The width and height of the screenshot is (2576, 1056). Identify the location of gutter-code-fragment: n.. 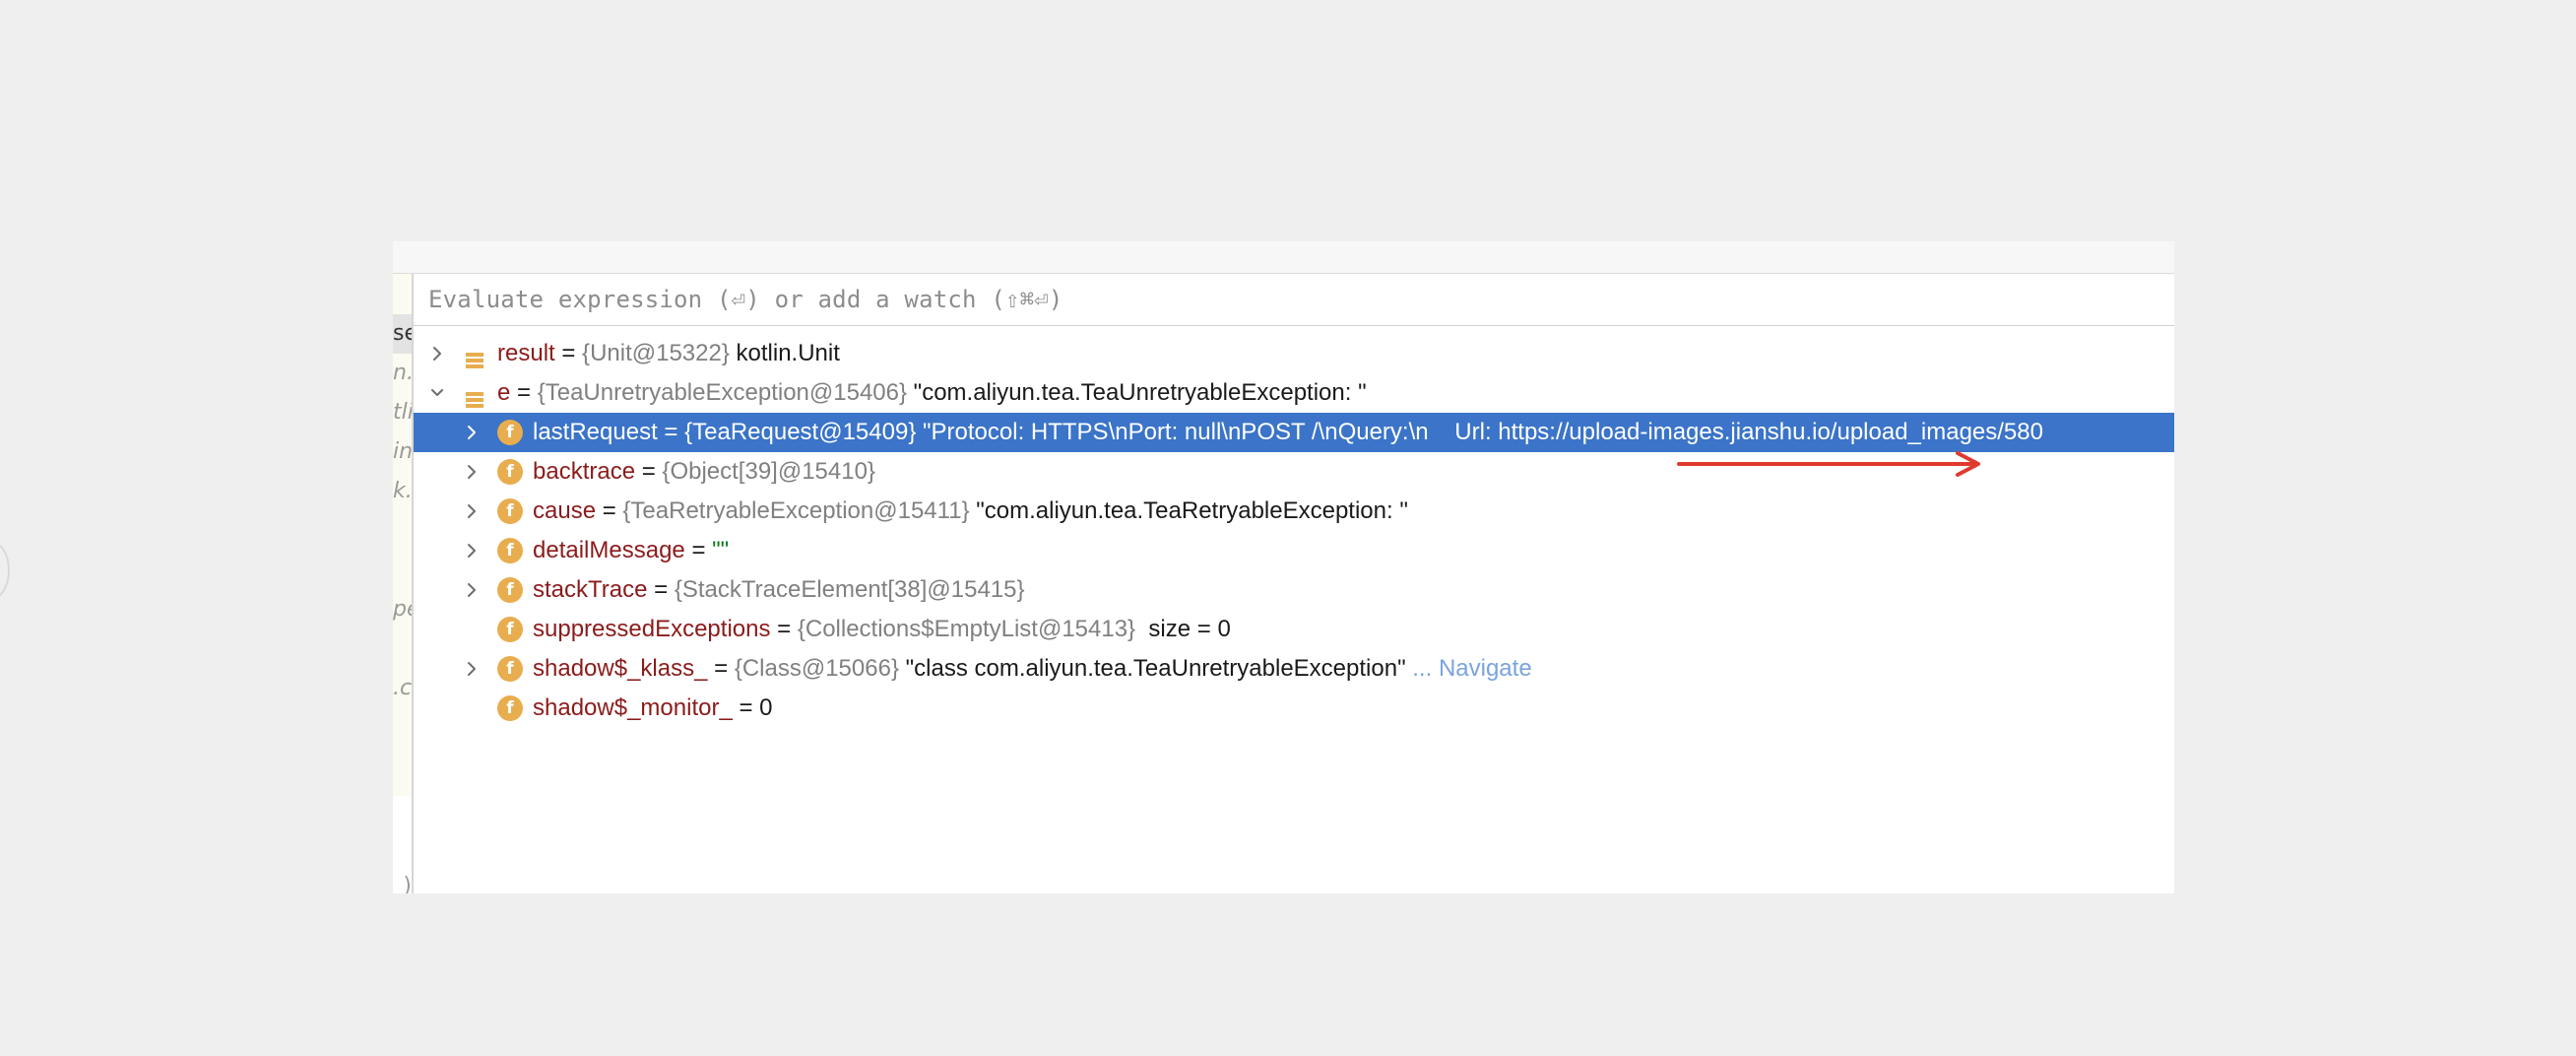
(402, 373).